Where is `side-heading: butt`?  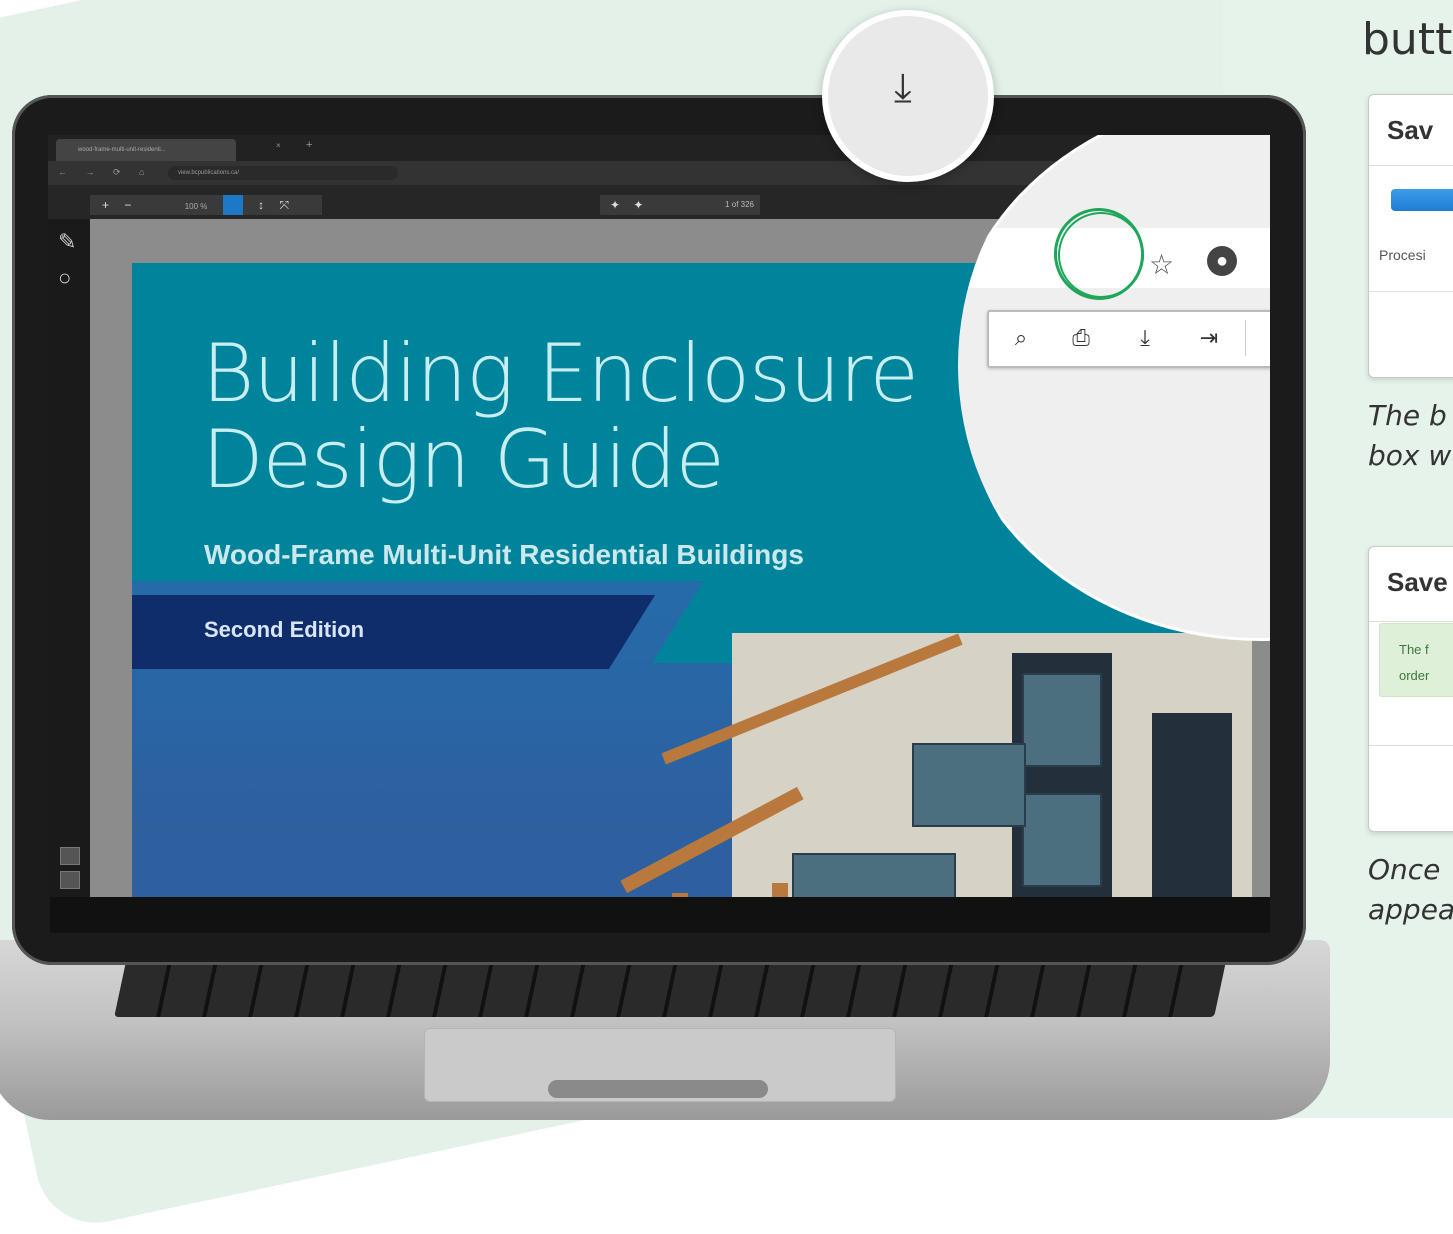 side-heading: butt is located at coordinates (1407, 39).